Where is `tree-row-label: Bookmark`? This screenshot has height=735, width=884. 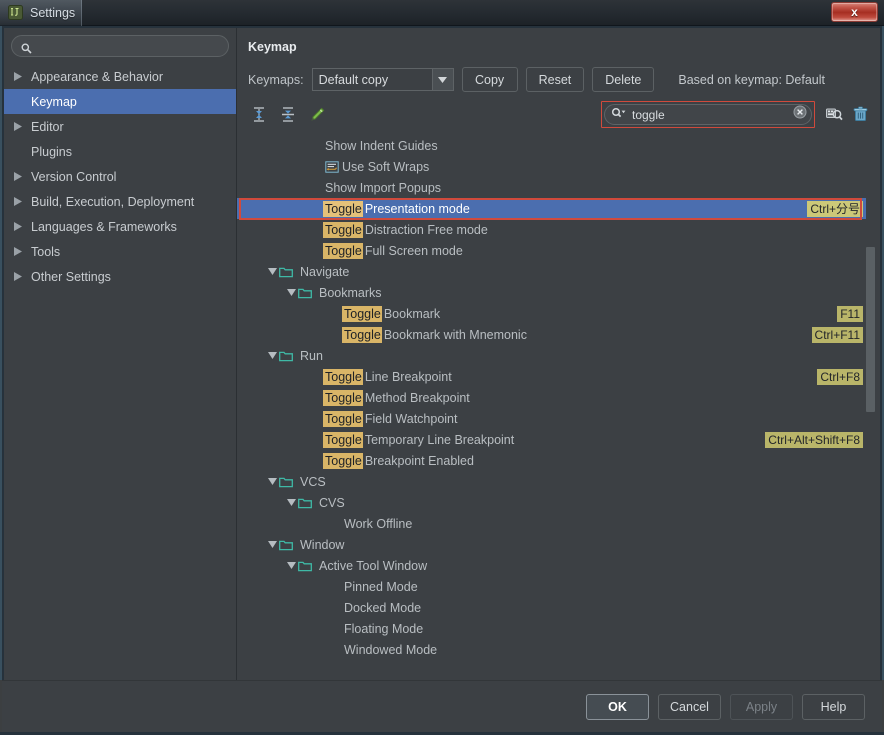 tree-row-label: Bookmark is located at coordinates (412, 313).